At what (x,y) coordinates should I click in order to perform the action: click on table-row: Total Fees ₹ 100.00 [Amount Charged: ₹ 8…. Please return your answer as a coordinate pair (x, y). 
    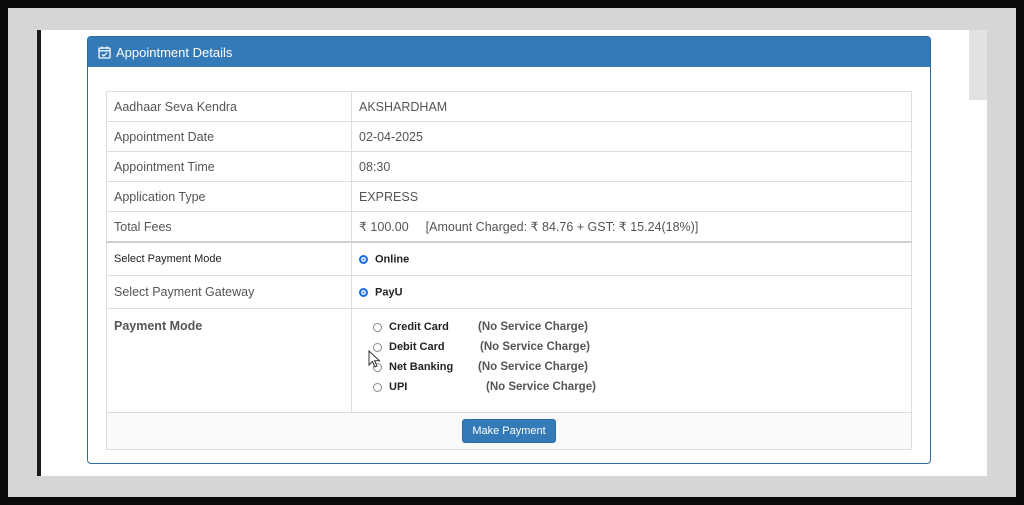
    Looking at the image, I should click on (509, 227).